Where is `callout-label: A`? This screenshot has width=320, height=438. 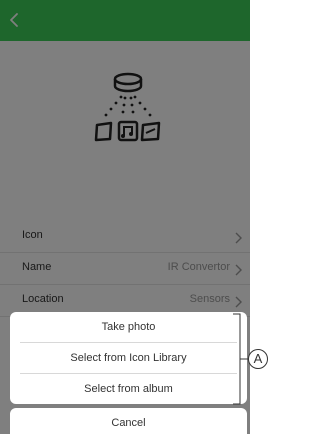 callout-label: A is located at coordinates (258, 358).